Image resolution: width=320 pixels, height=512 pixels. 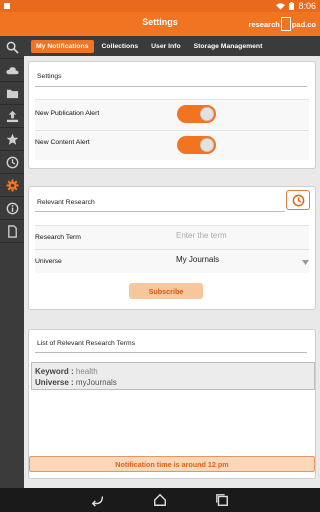 I want to click on logo-text-left: research, so click(x=264, y=24).